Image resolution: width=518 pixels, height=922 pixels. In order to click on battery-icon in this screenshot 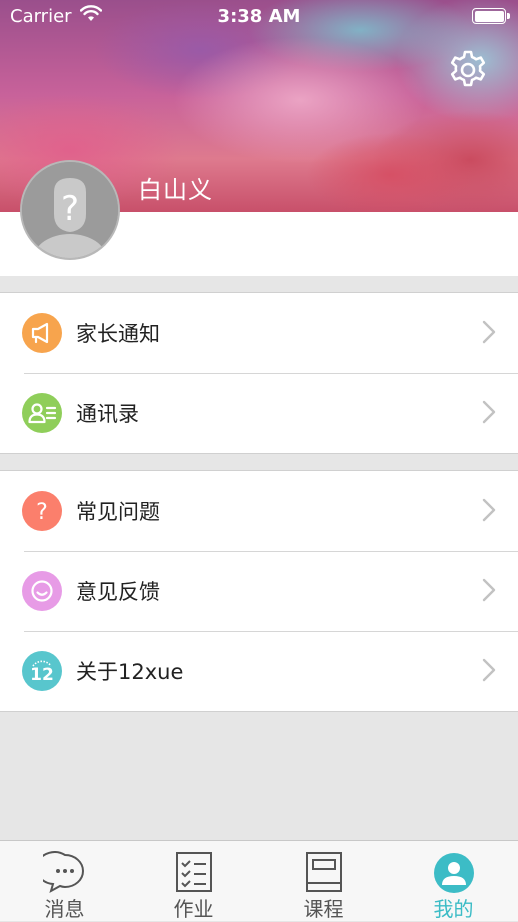, I will do `click(491, 16)`.